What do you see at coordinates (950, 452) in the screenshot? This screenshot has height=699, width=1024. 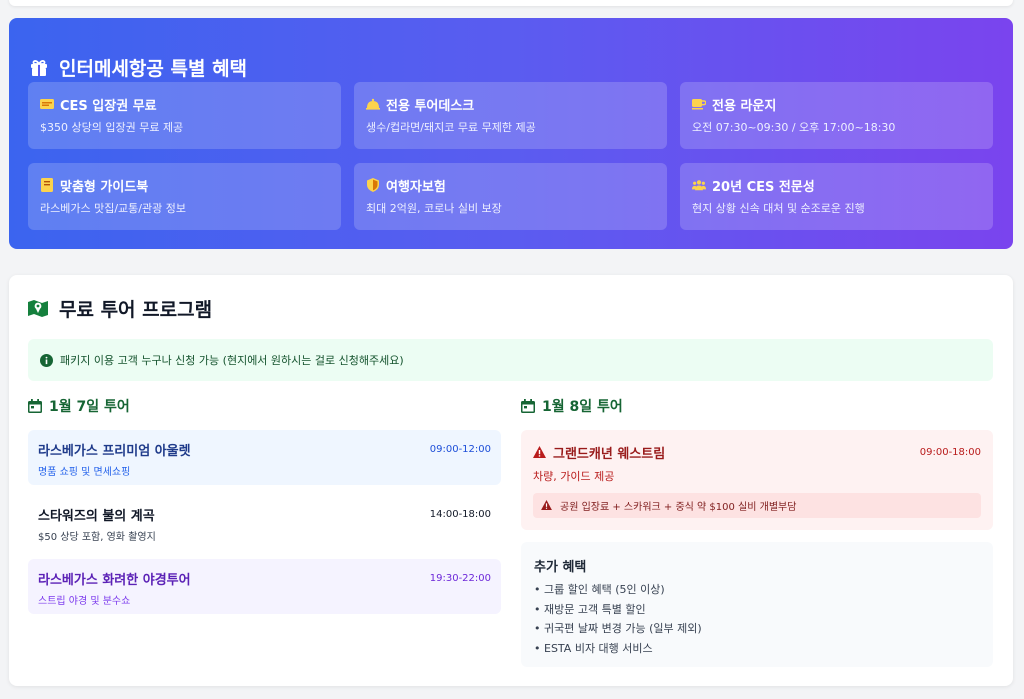 I see `tour-item-time: 09:00-18:00` at bounding box center [950, 452].